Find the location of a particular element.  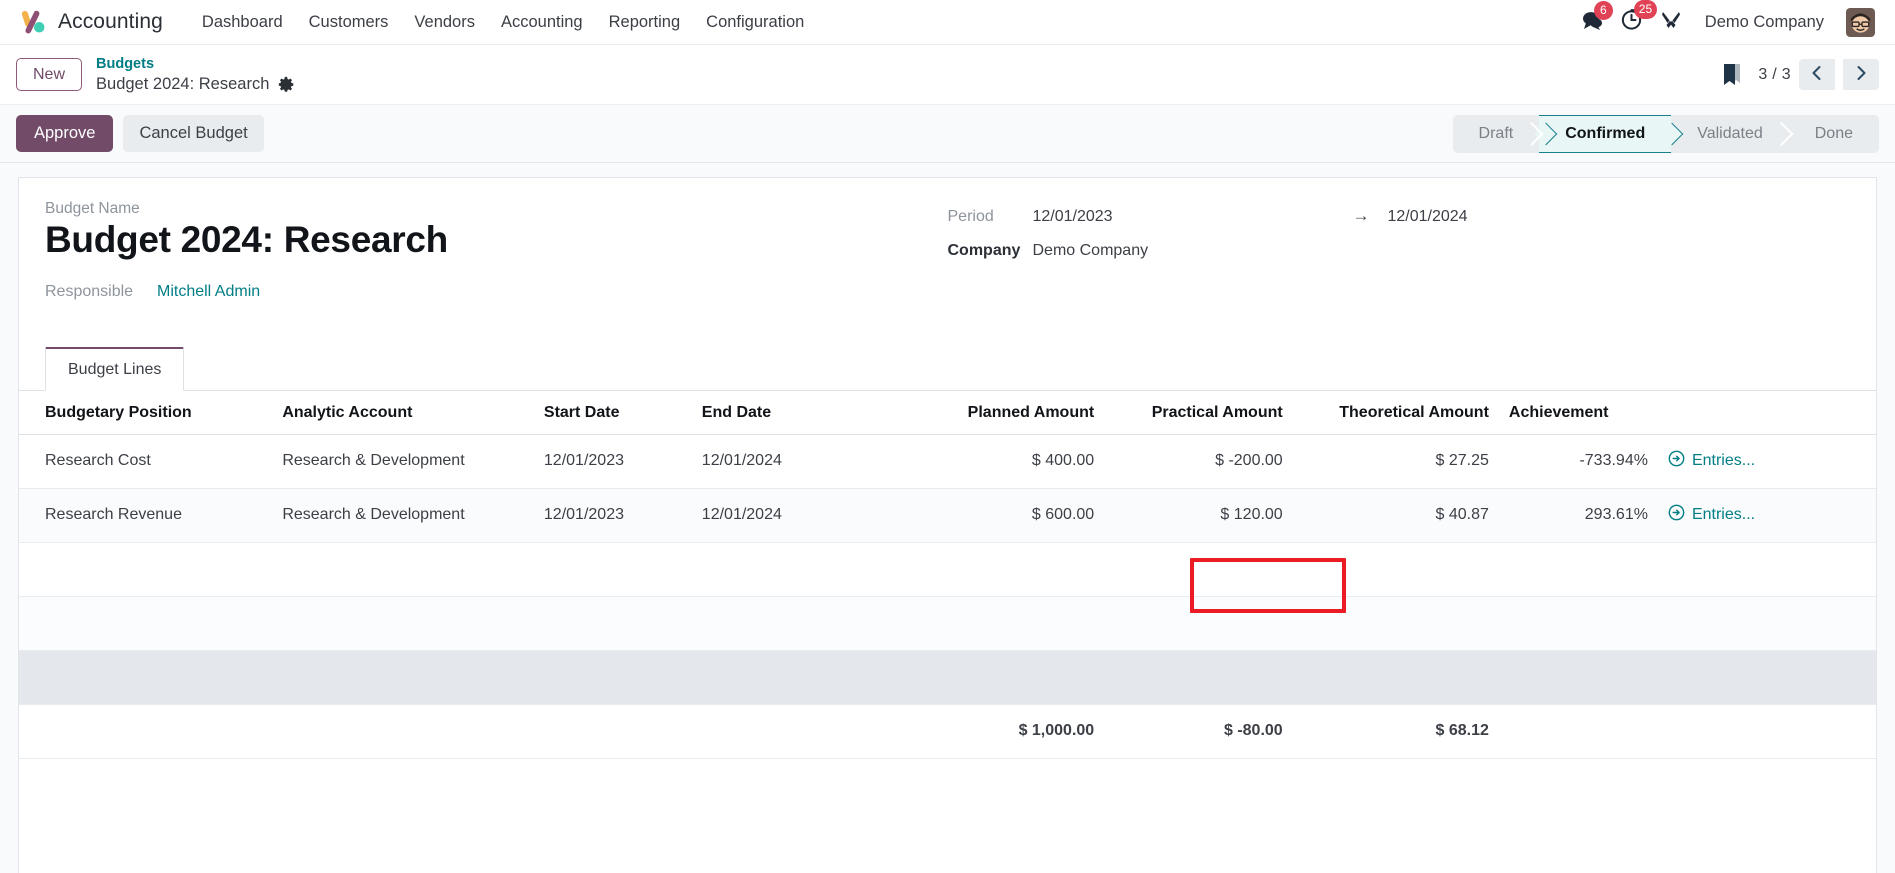

approve-button: Approve is located at coordinates (65, 133).